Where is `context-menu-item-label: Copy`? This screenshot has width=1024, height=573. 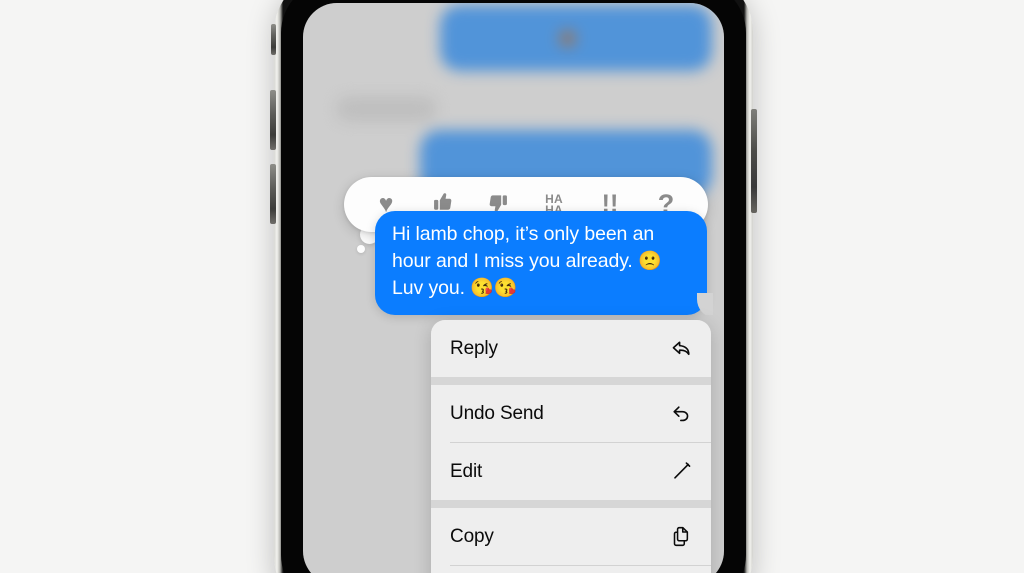
context-menu-item-label: Copy is located at coordinates (472, 536).